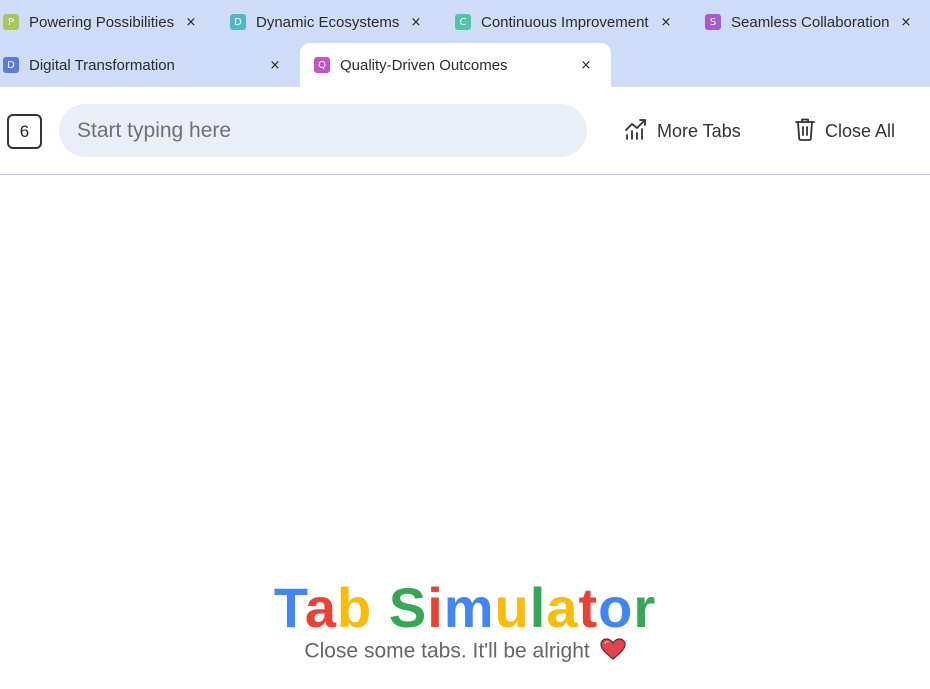 The width and height of the screenshot is (930, 689). I want to click on tab-continuous-improvement: C Continuous Improvement ×, so click(573, 22).